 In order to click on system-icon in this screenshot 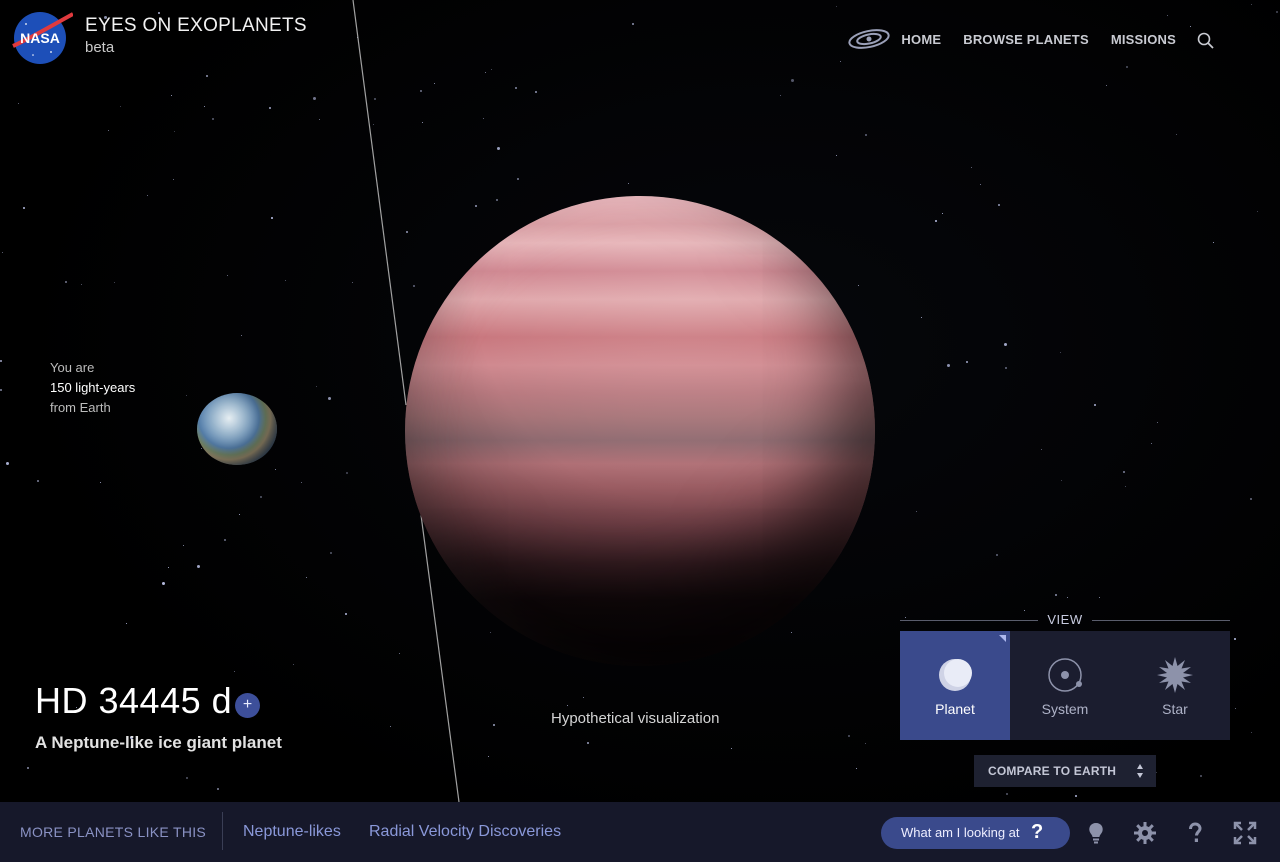, I will do `click(1065, 675)`.